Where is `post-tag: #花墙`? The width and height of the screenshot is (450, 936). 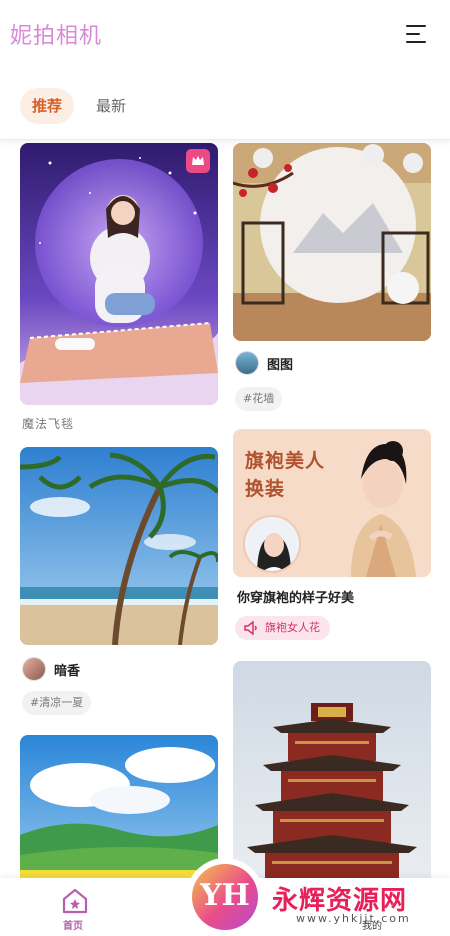
post-tag: #花墙 is located at coordinates (259, 399).